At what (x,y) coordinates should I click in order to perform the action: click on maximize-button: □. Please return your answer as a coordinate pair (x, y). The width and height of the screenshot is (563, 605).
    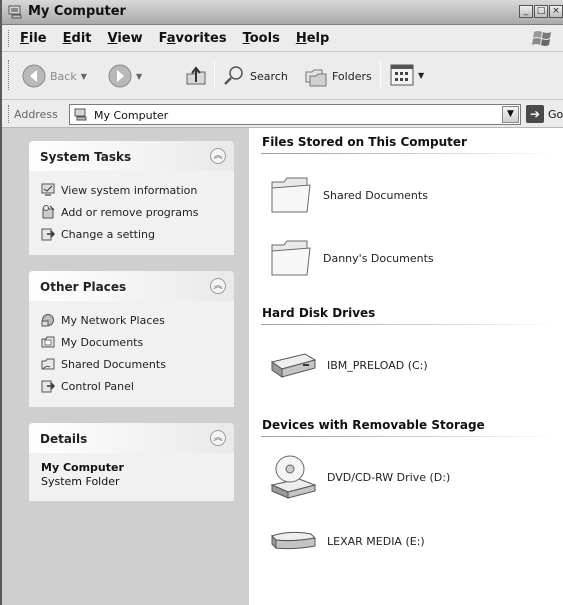
    Looking at the image, I should click on (541, 11).